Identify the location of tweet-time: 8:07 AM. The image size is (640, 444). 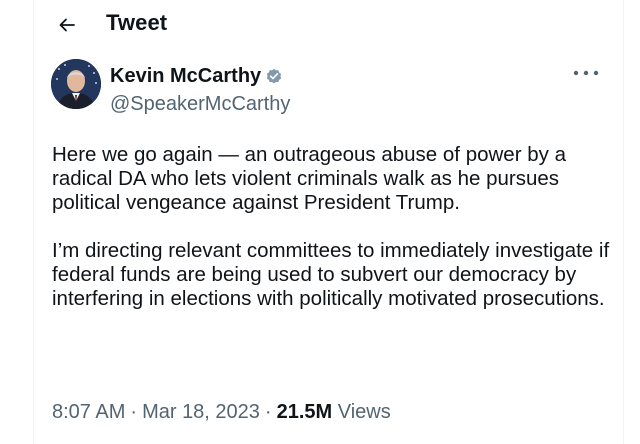
(88, 412).